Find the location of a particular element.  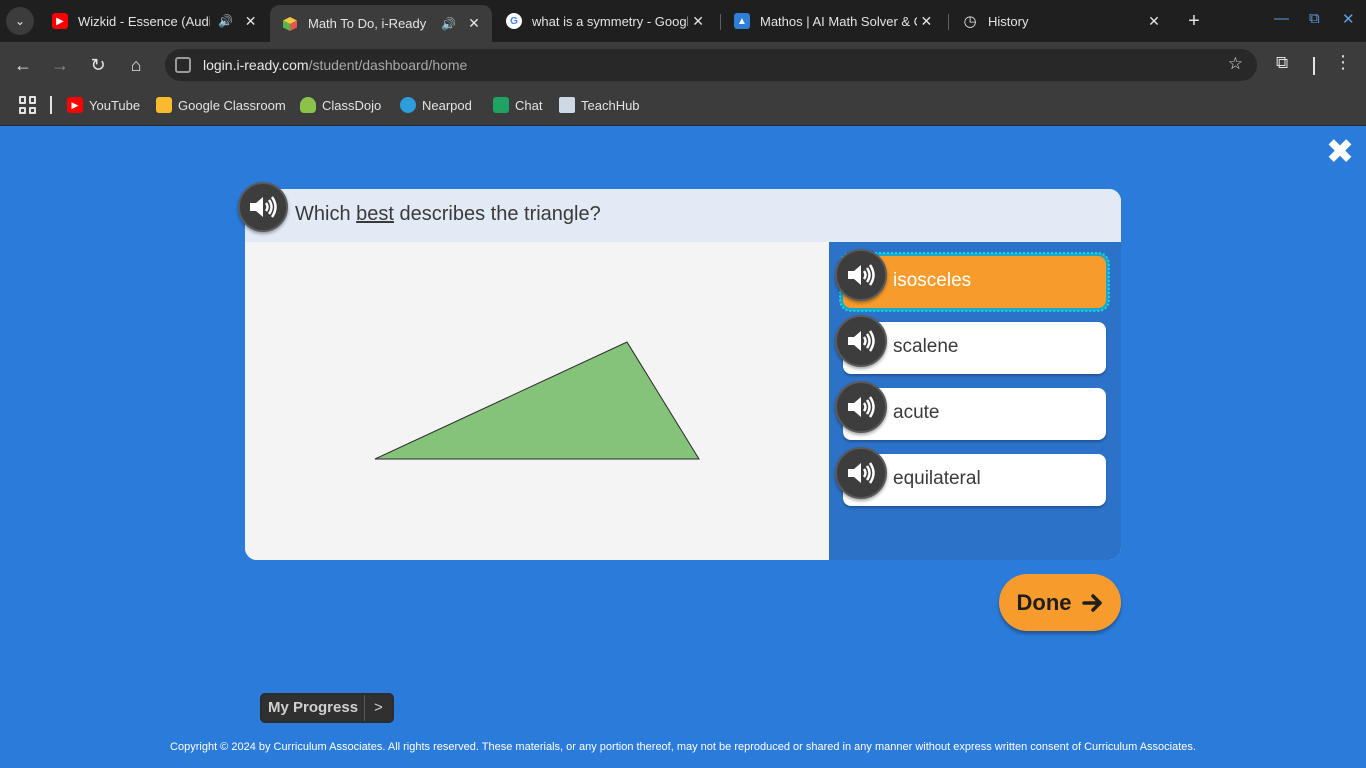

extensions-puzzle-icon: ⧉ is located at coordinates (1282, 63).